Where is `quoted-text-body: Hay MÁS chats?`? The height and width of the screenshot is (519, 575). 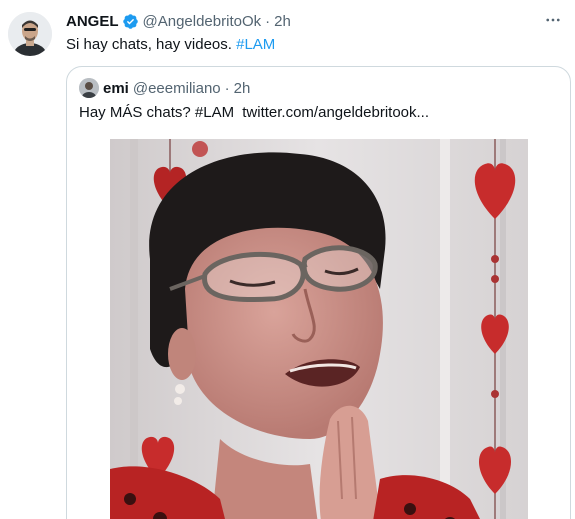 quoted-text-body: Hay MÁS chats? is located at coordinates (135, 112).